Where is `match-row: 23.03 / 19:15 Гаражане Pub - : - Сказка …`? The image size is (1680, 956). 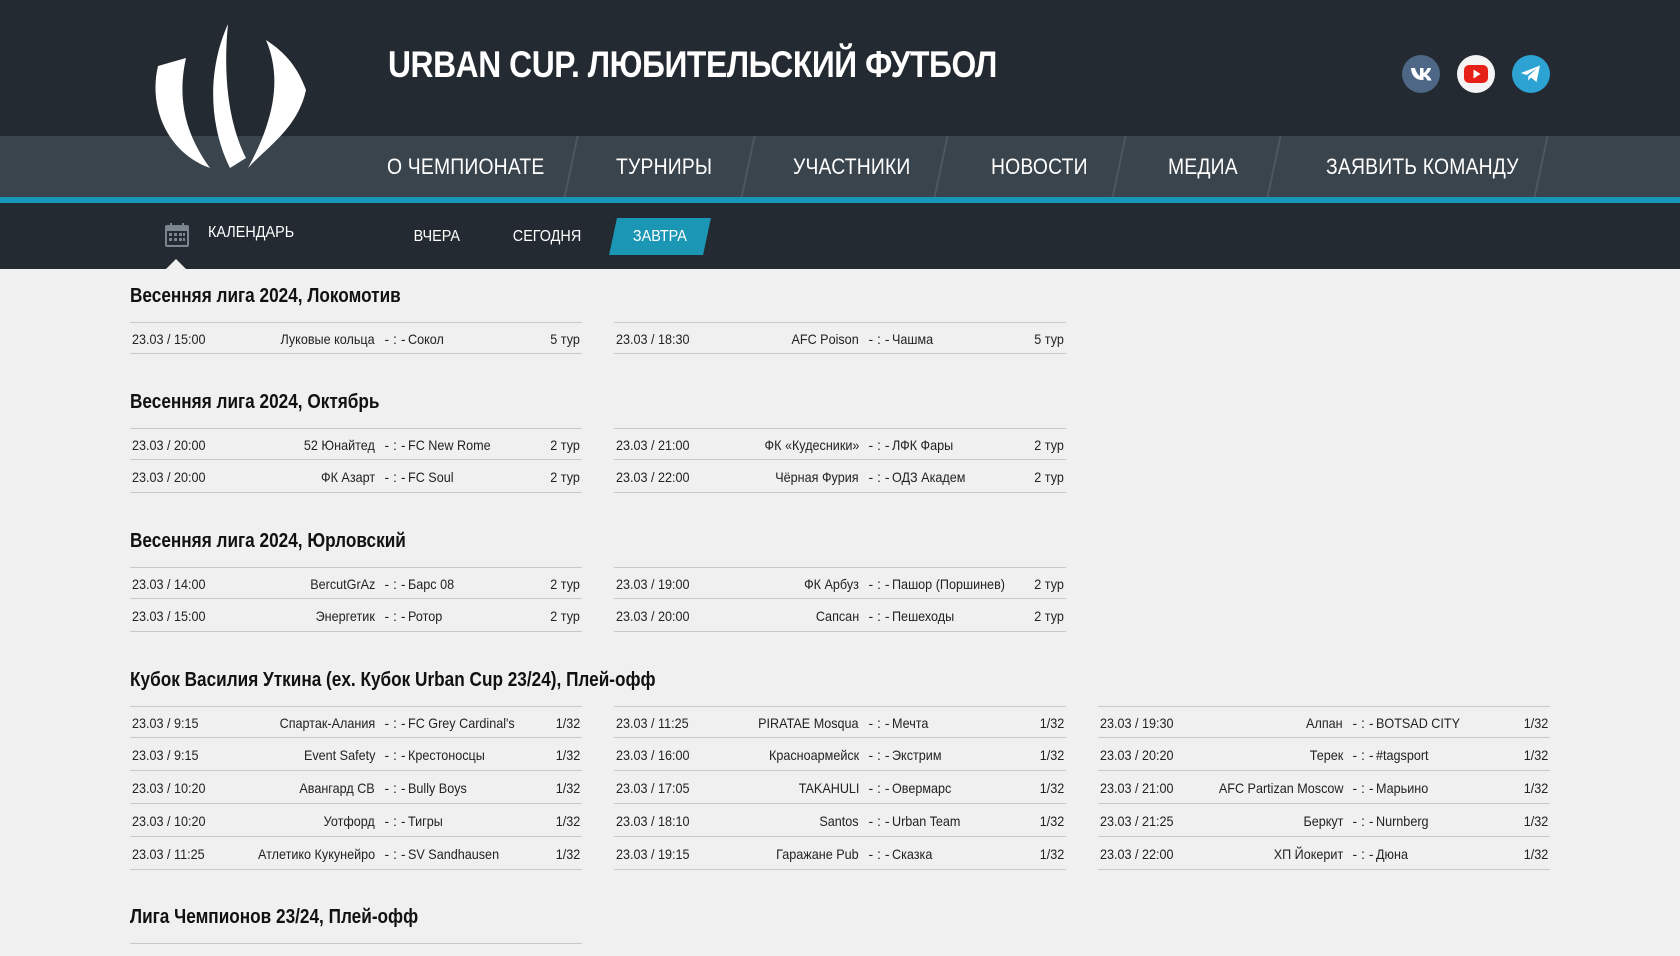 match-row: 23.03 / 19:15 Гаражане Pub - : - Сказка … is located at coordinates (840, 854).